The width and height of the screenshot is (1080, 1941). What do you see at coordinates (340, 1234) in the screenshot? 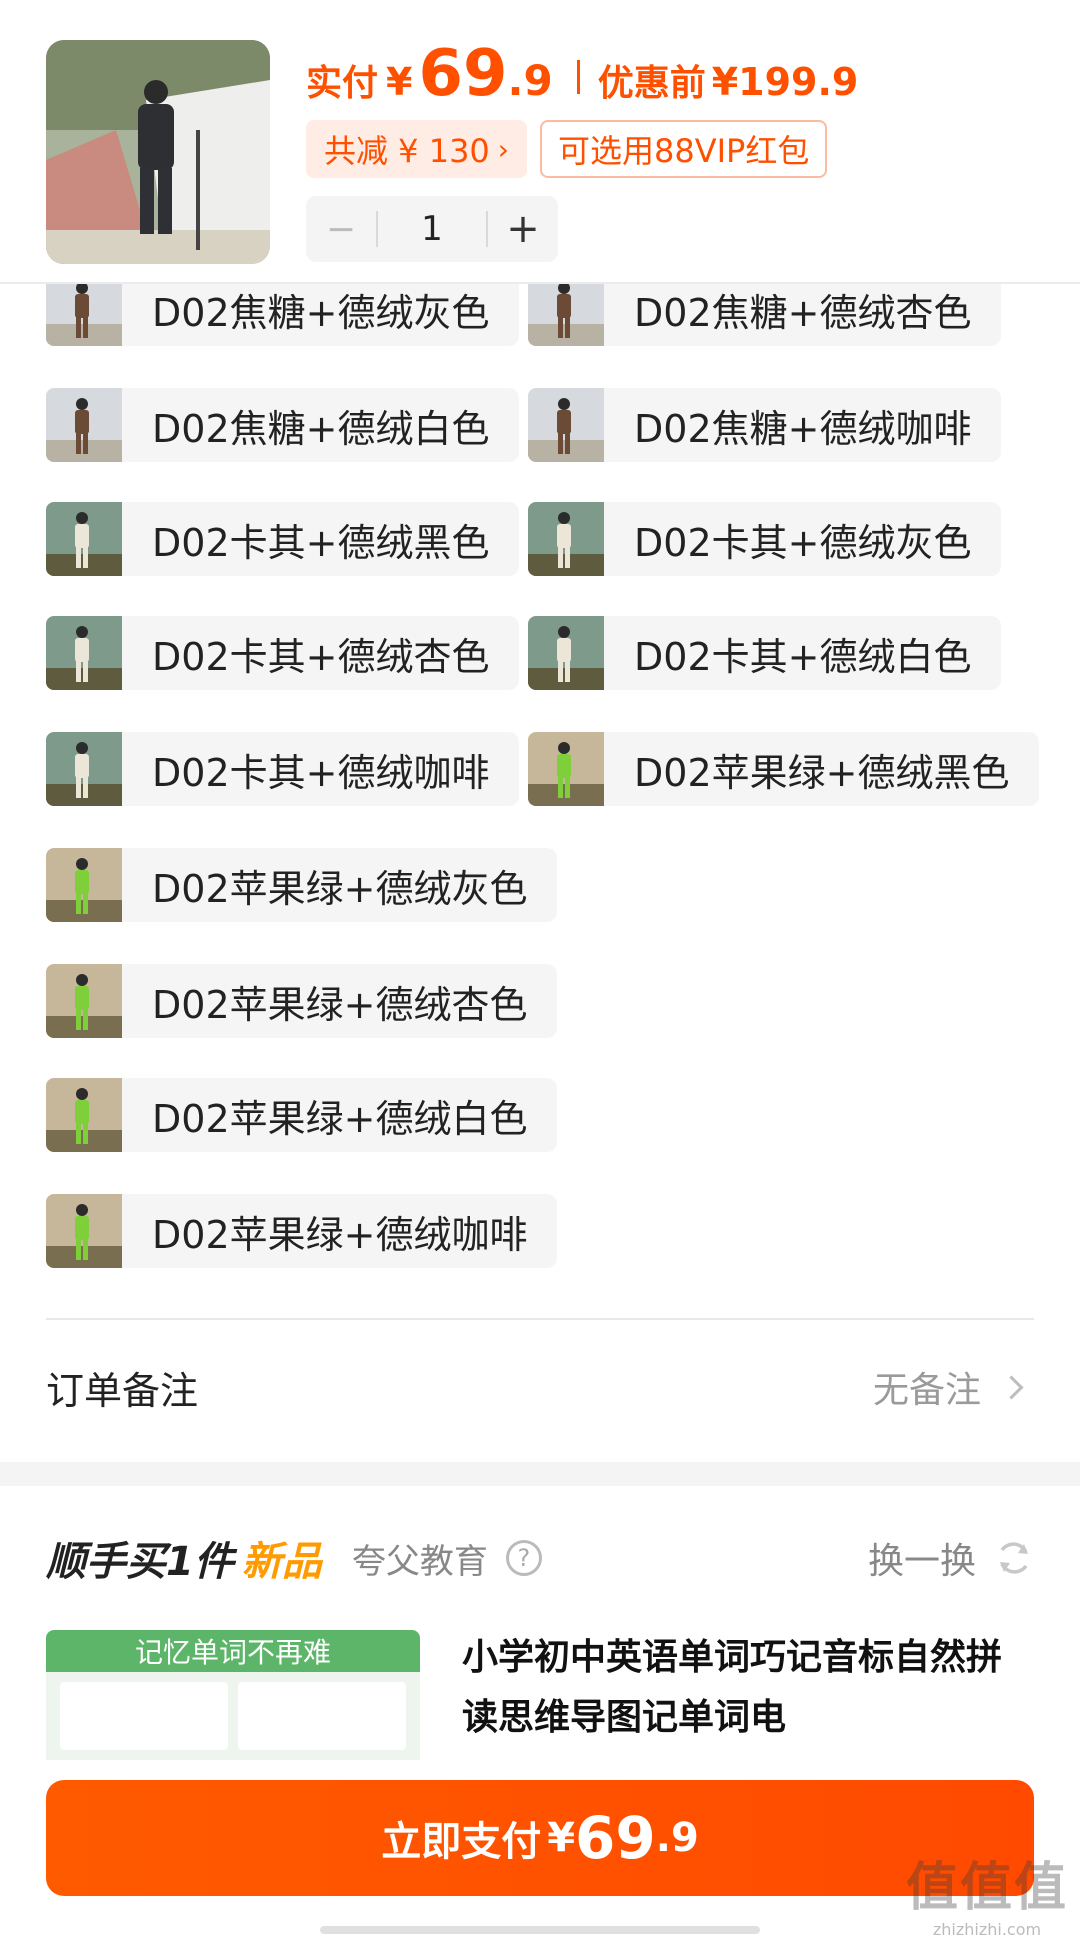
I see `sku-option-label: D02苹果绿+德绒咖啡` at bounding box center [340, 1234].